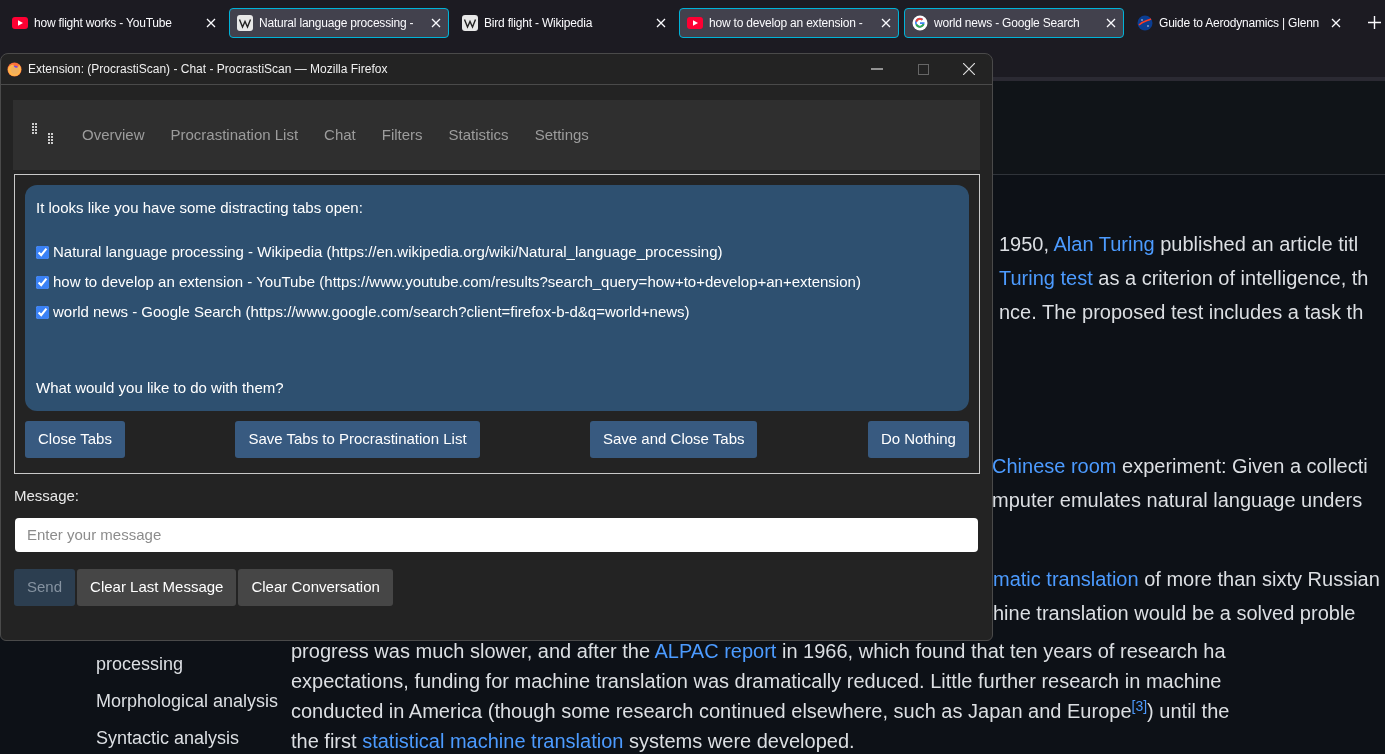 The image size is (1385, 754). What do you see at coordinates (496, 534) in the screenshot?
I see `message-input-field: Enter your message` at bounding box center [496, 534].